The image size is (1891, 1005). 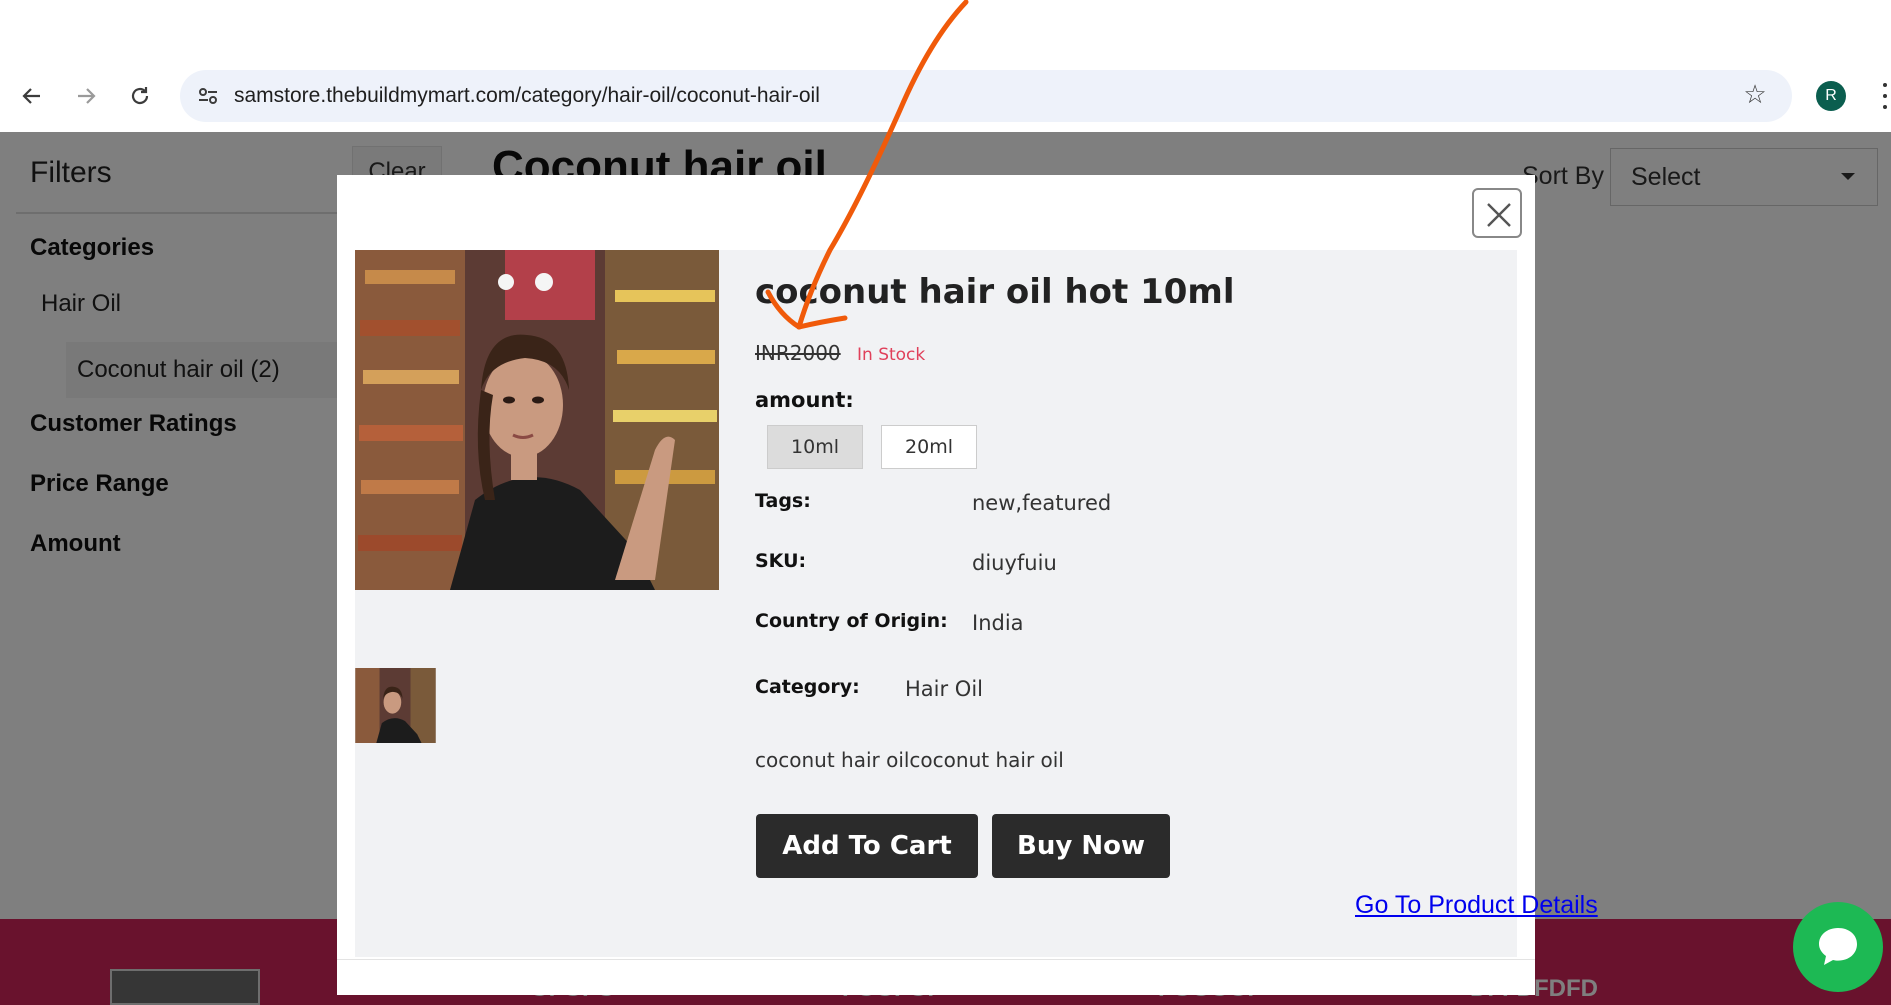 What do you see at coordinates (936, 959) in the screenshot?
I see `modal-footer-divider` at bounding box center [936, 959].